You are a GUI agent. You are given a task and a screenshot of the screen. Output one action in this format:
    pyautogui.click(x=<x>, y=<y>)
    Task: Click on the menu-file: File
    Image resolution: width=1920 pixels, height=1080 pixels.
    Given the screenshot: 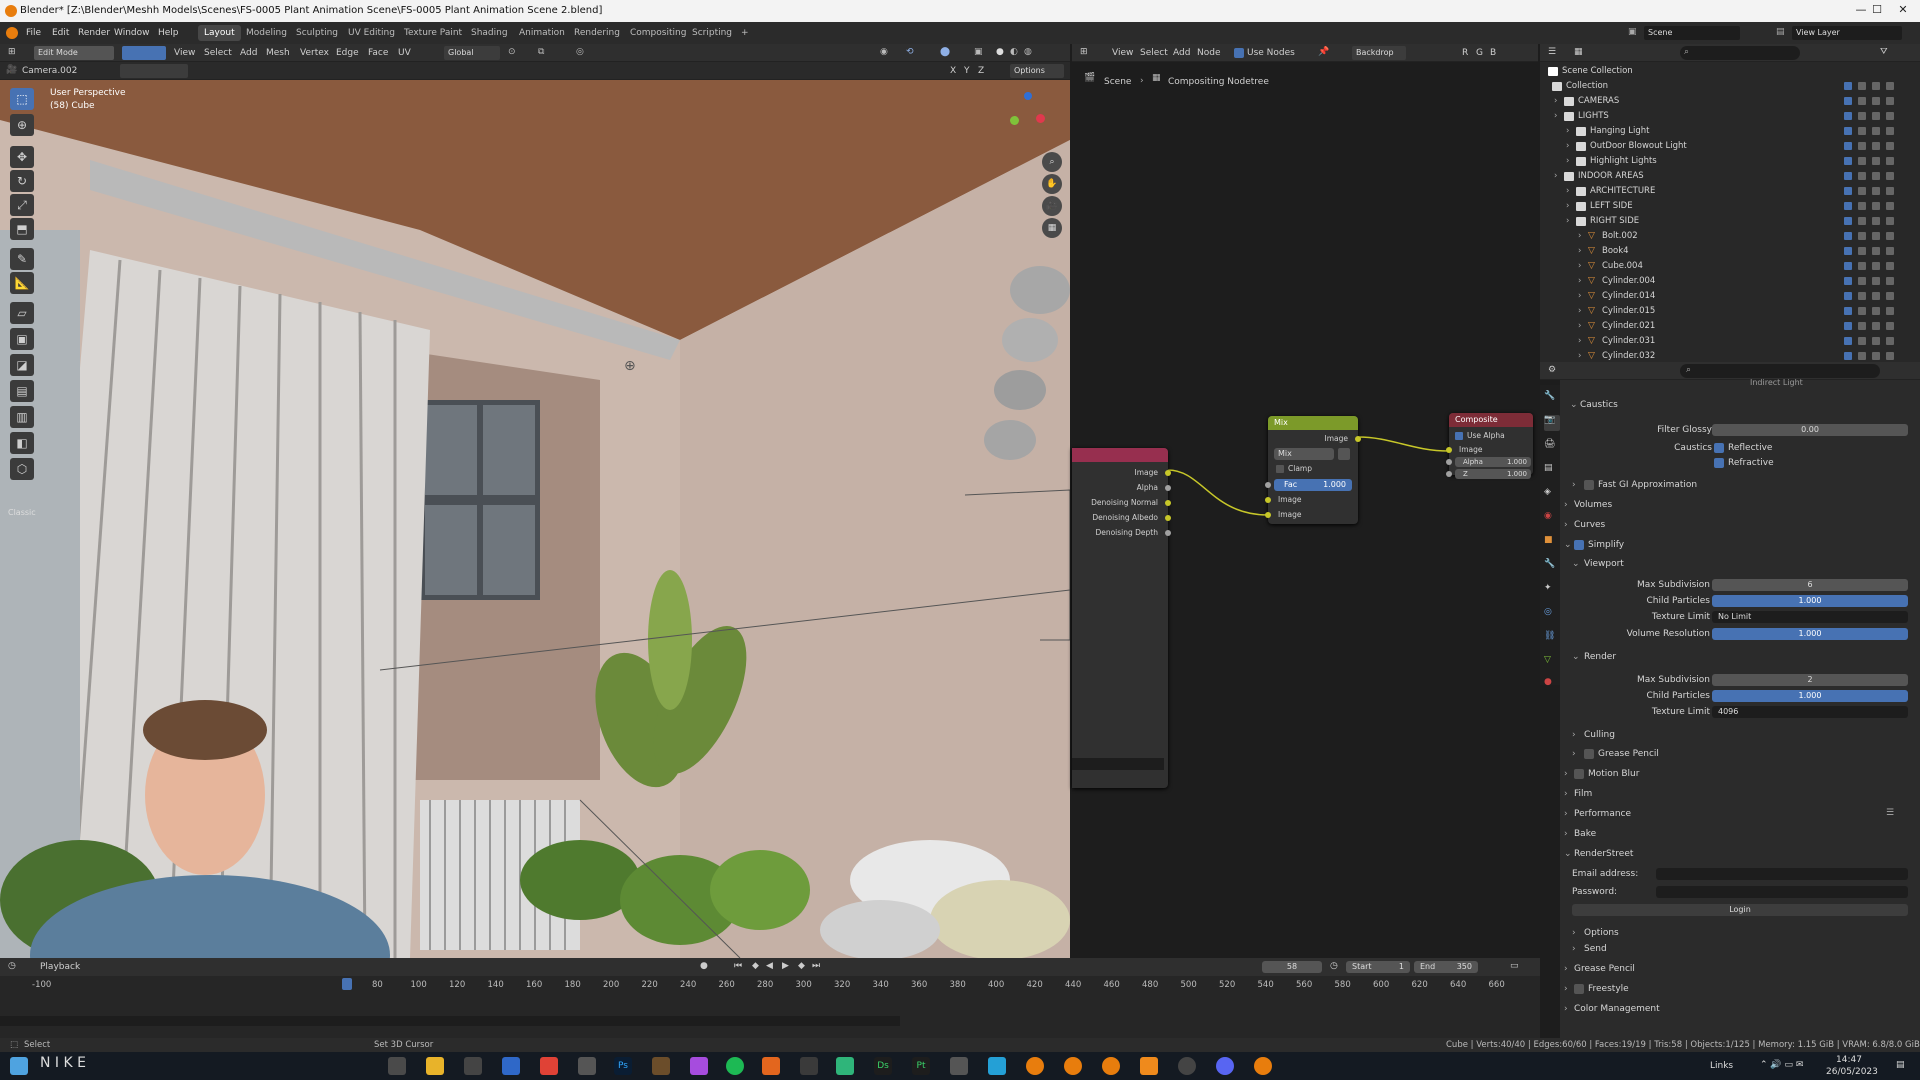 What is the action you would take?
    pyautogui.click(x=33, y=33)
    